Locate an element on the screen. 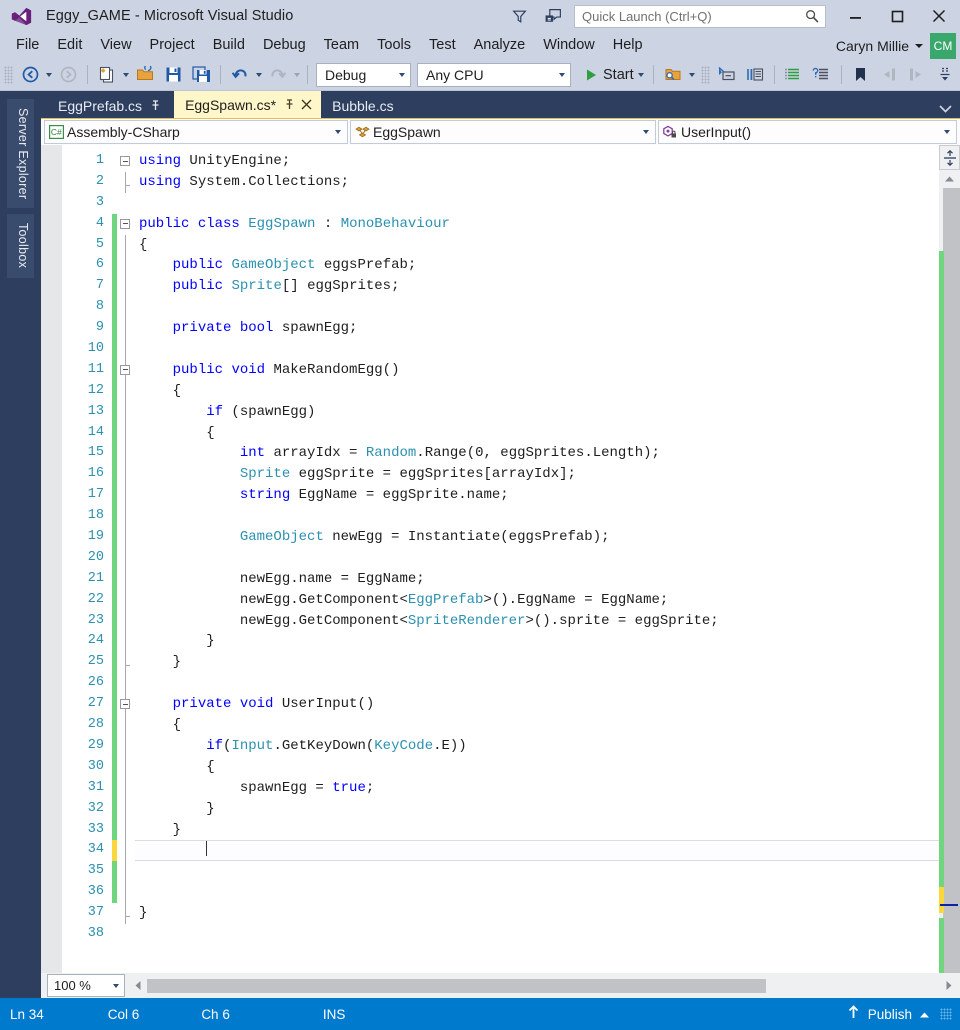  save-icon is located at coordinates (173, 75).